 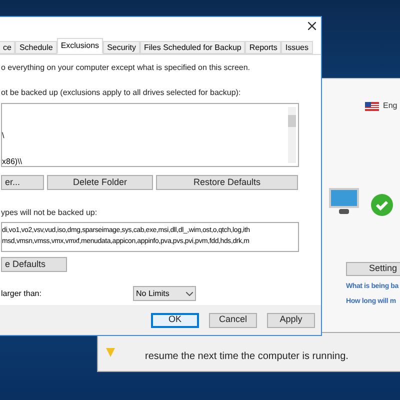 What do you see at coordinates (344, 202) in the screenshot?
I see `monitor-icon` at bounding box center [344, 202].